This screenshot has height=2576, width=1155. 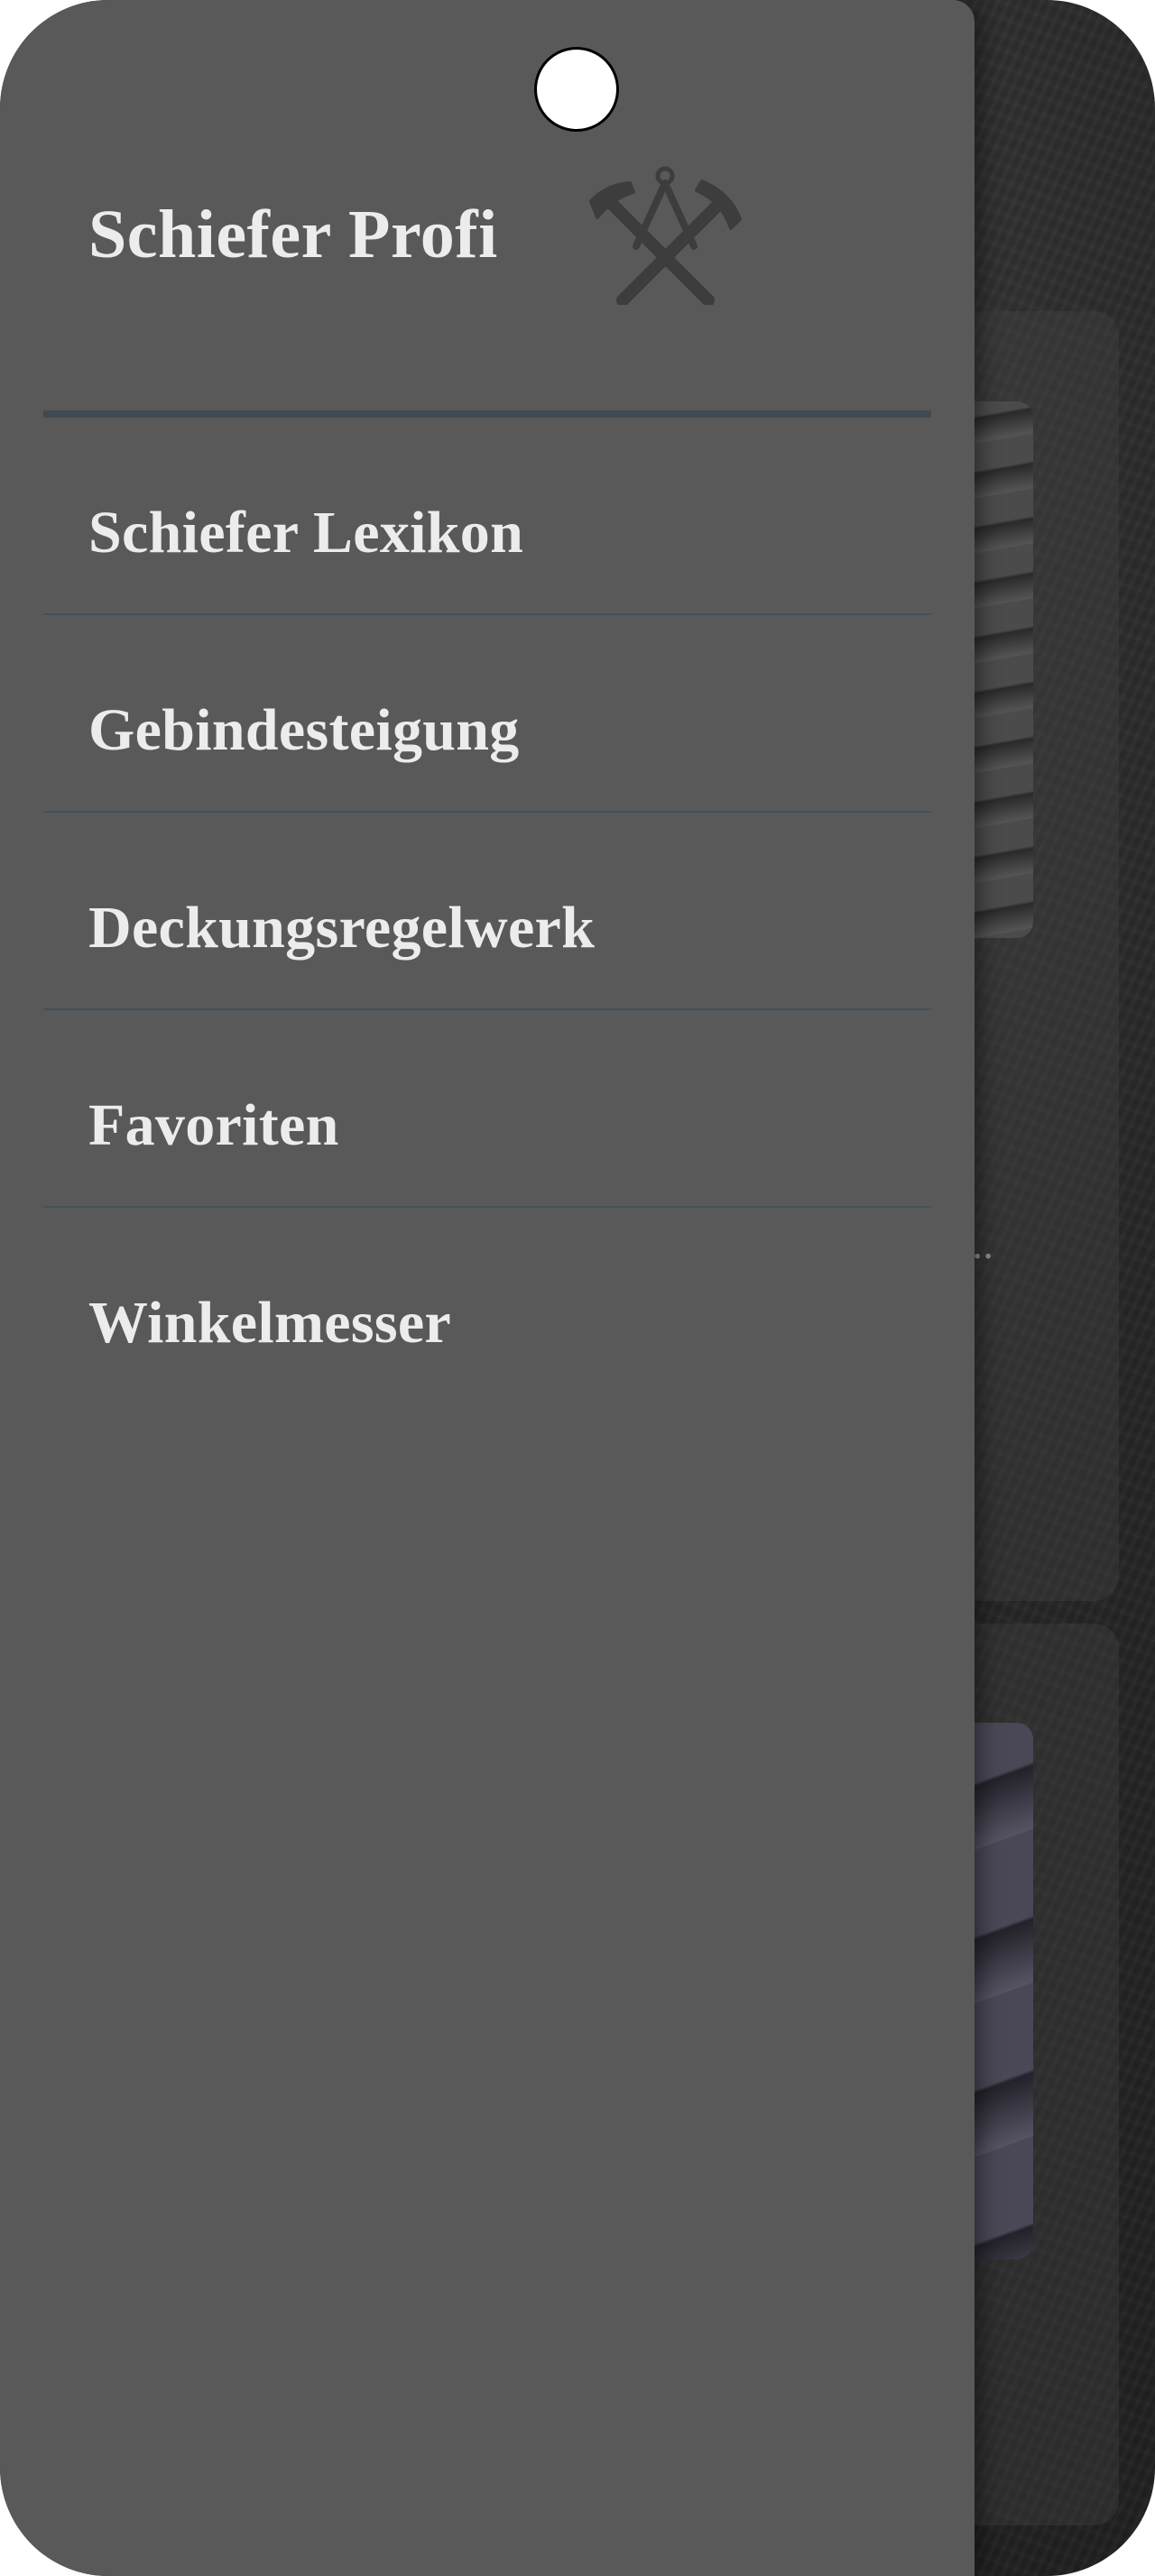 I want to click on menu-item-label: Deckungsregelwerk, so click(x=342, y=928).